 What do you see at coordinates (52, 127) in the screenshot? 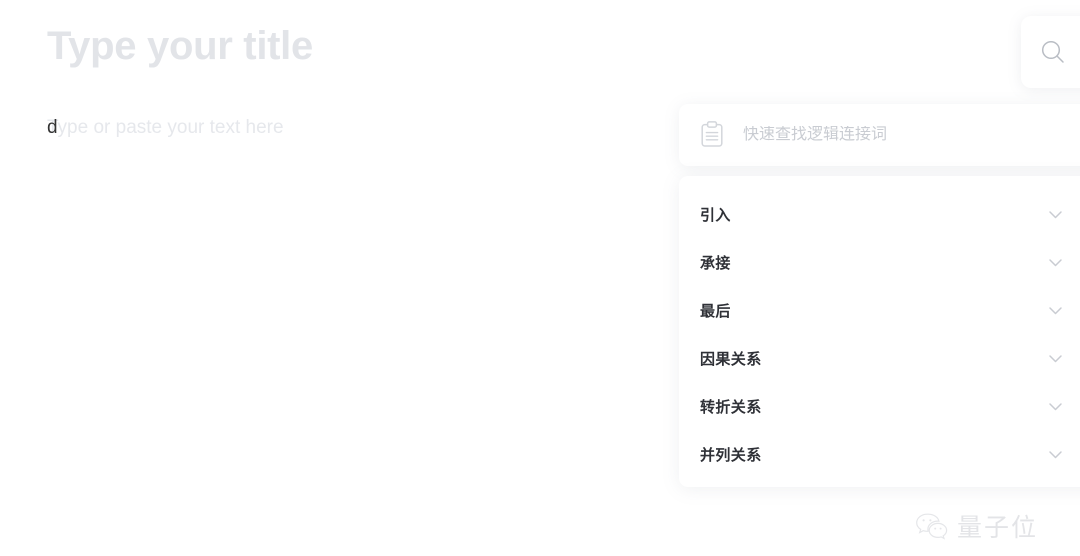
I see `body-typed-text: d` at bounding box center [52, 127].